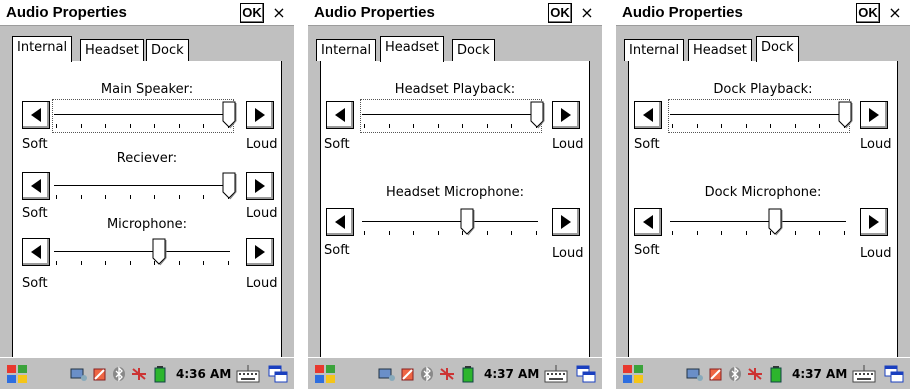  I want to click on clock: 4:36 AM, so click(203, 374).